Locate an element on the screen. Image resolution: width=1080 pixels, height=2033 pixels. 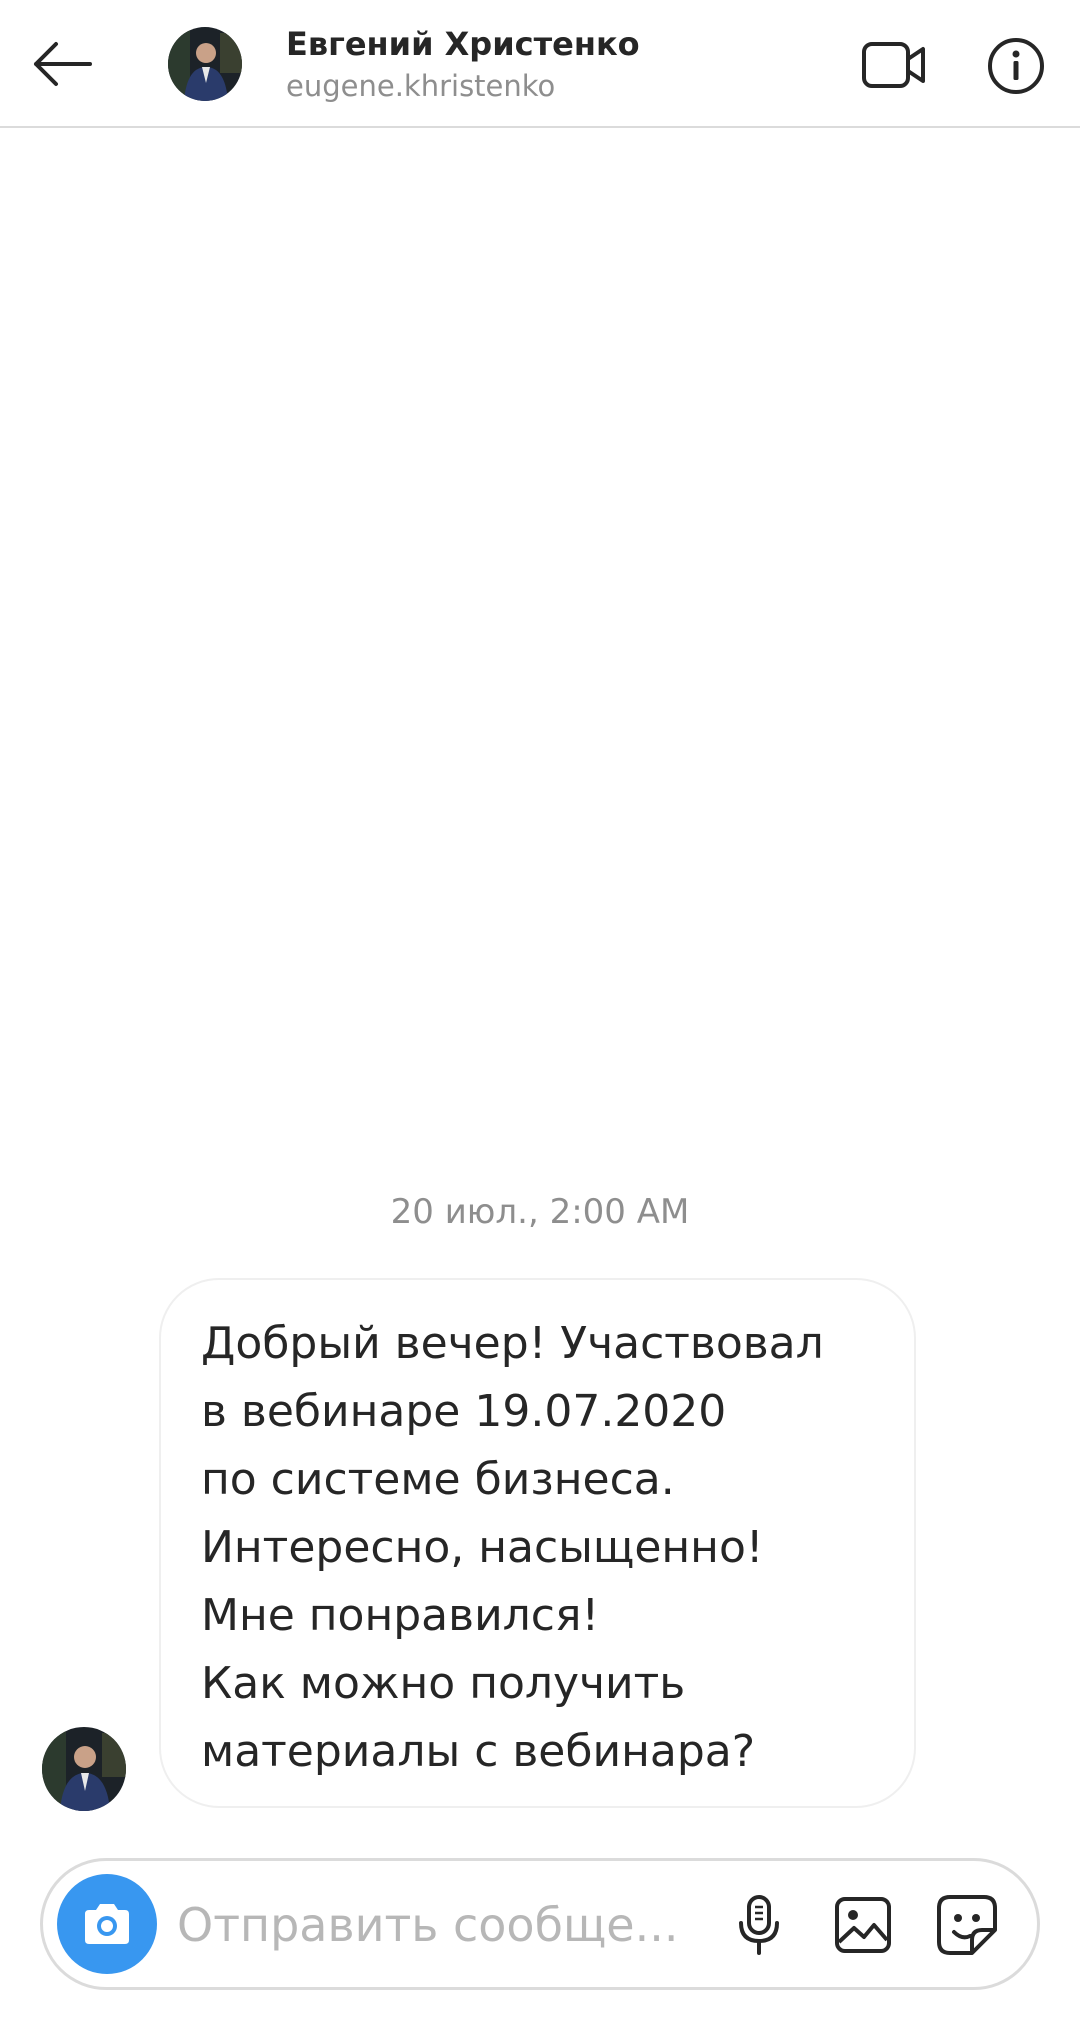
image-gallery-icon is located at coordinates (863, 1925).